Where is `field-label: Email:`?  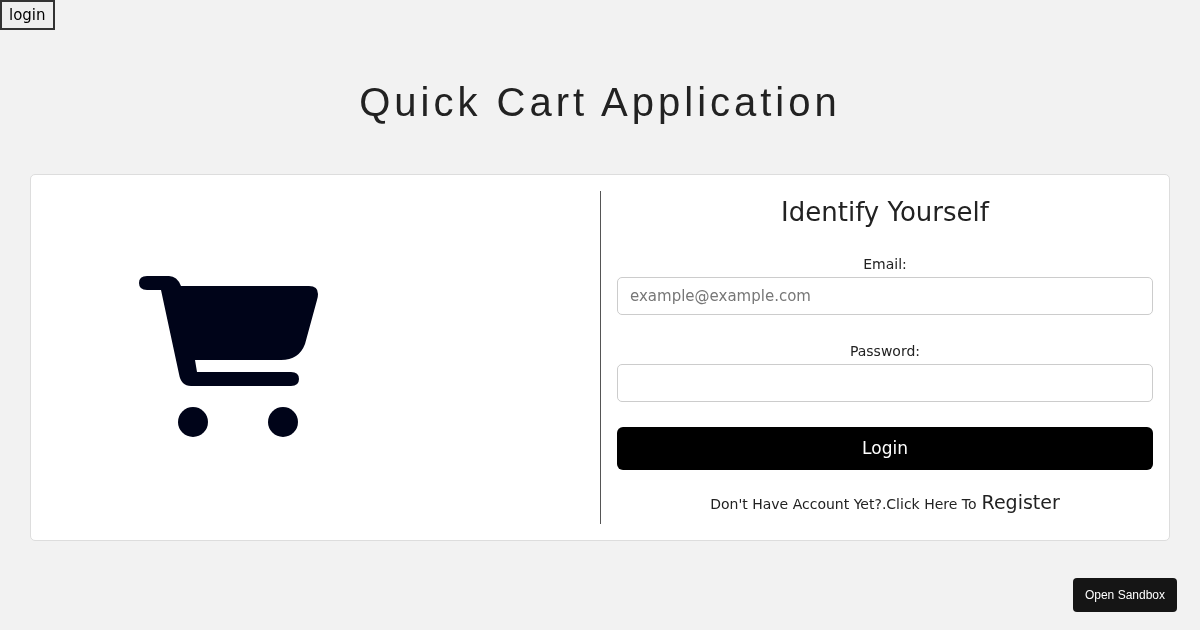
field-label: Email: is located at coordinates (885, 264).